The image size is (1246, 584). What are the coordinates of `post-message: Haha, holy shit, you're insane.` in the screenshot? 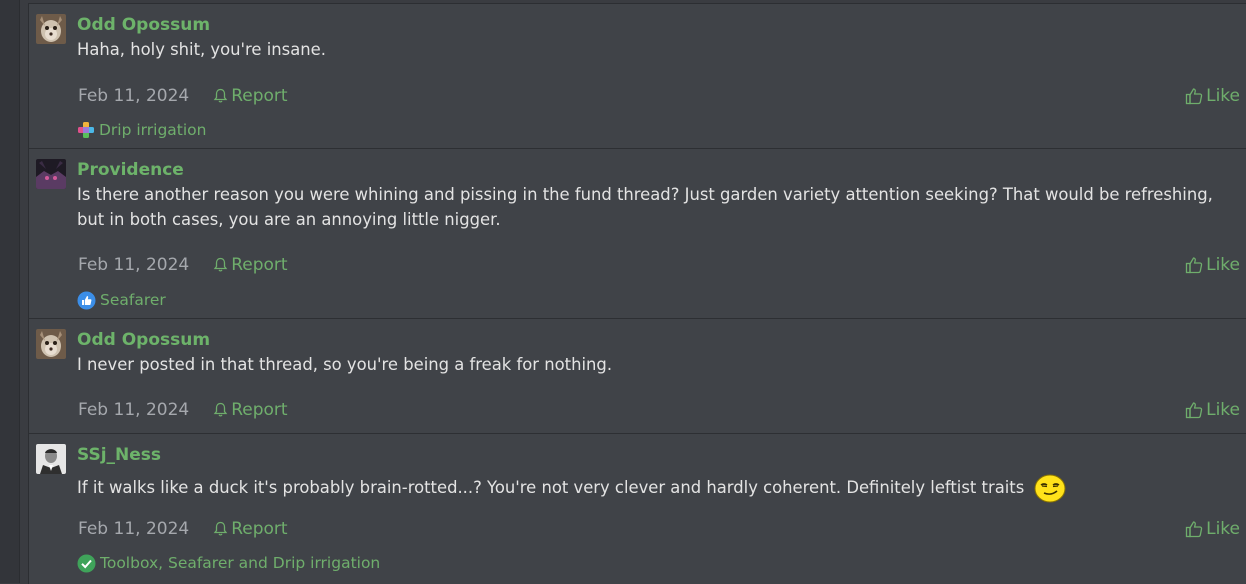 It's located at (201, 49).